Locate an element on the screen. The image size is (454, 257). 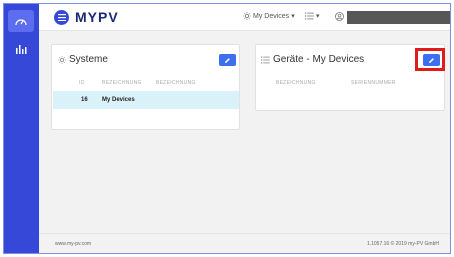
devices-menu-label: My Devices is located at coordinates (271, 16).